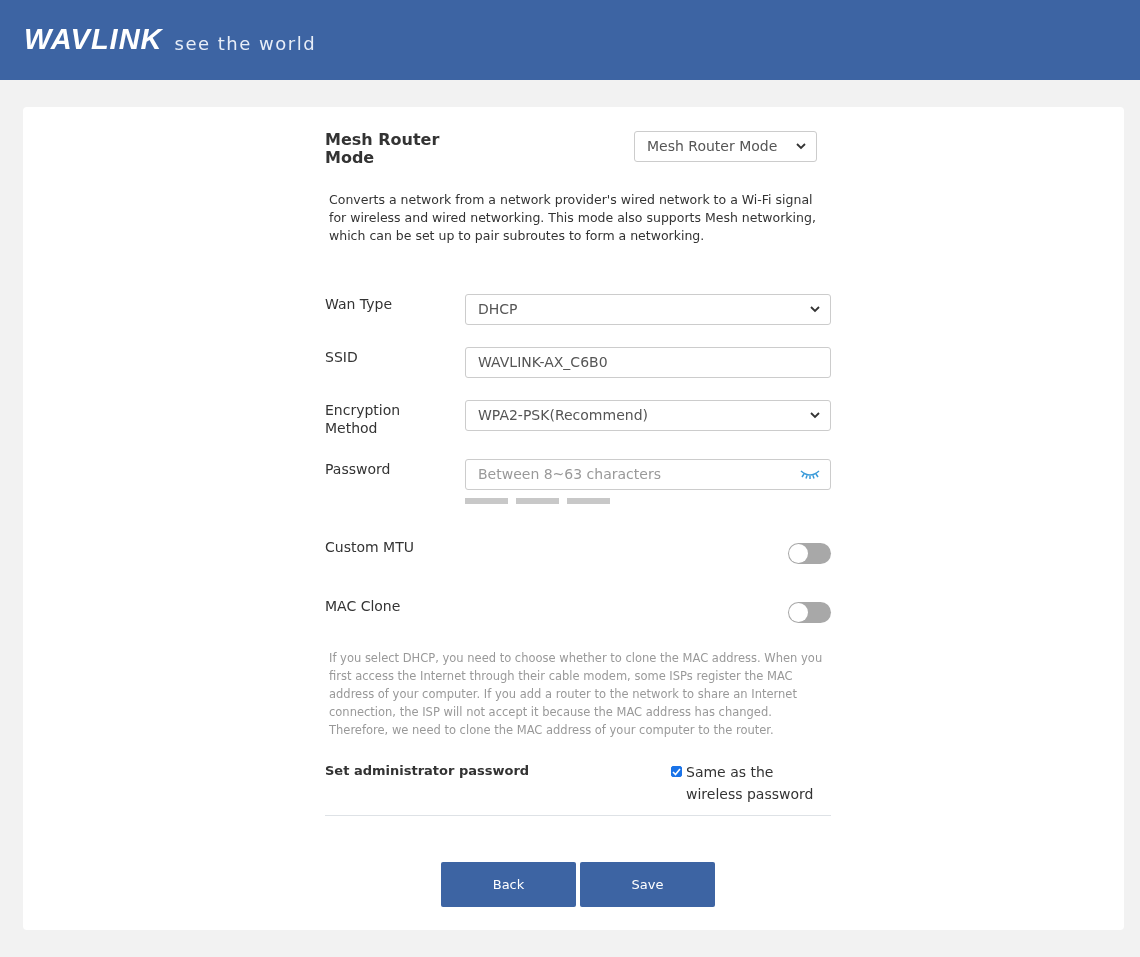 The width and height of the screenshot is (1140, 957). What do you see at coordinates (245, 43) in the screenshot?
I see `slogan: see the world` at bounding box center [245, 43].